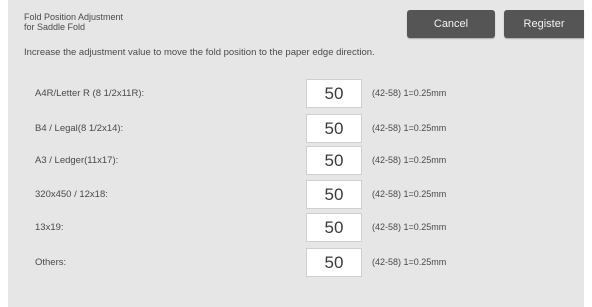  What do you see at coordinates (296, 228) in the screenshot?
I see `adjustment-row-13x19: 13x19: 50 (42-58) 1=0.25mm` at bounding box center [296, 228].